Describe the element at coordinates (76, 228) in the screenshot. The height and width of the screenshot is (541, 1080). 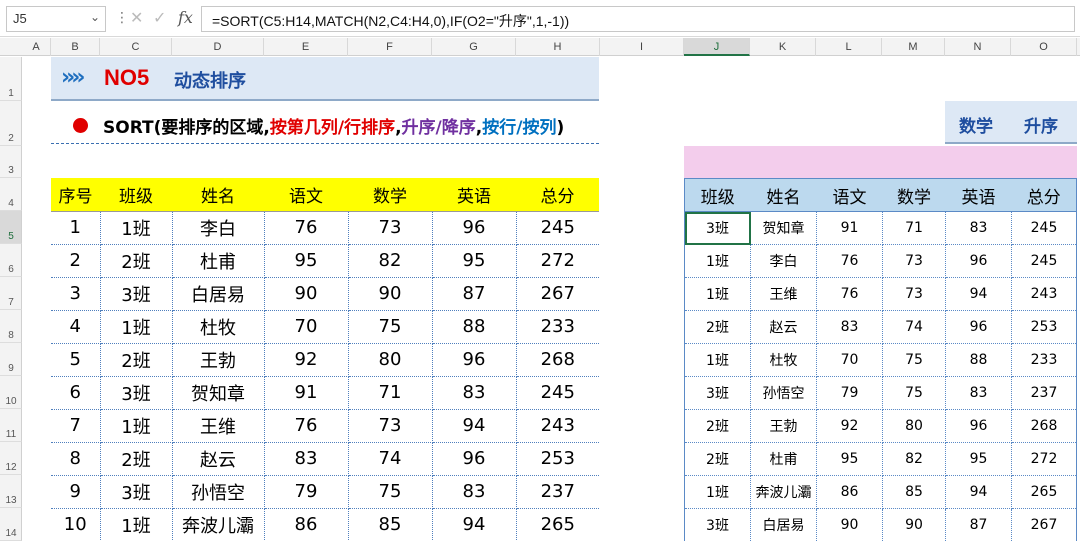
I see `table-cell: 1` at that location.